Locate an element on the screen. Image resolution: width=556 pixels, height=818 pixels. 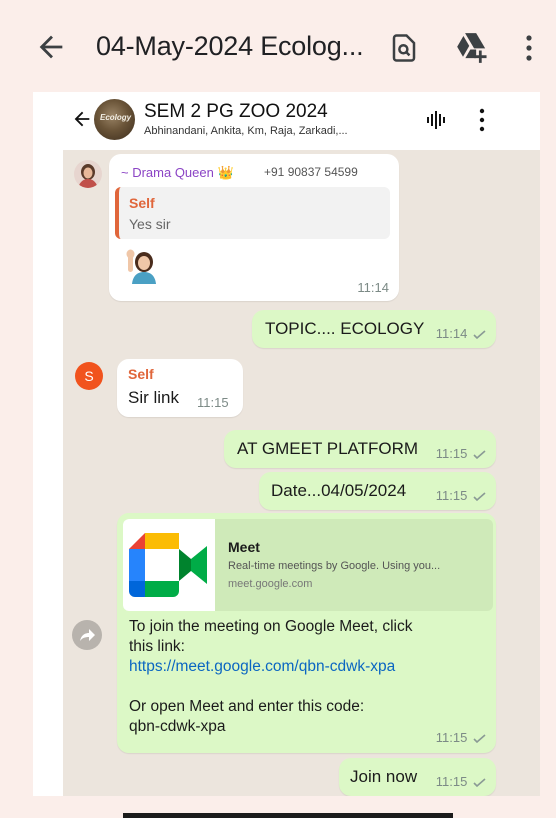
preview-domain: meet.google.com is located at coordinates (270, 584).